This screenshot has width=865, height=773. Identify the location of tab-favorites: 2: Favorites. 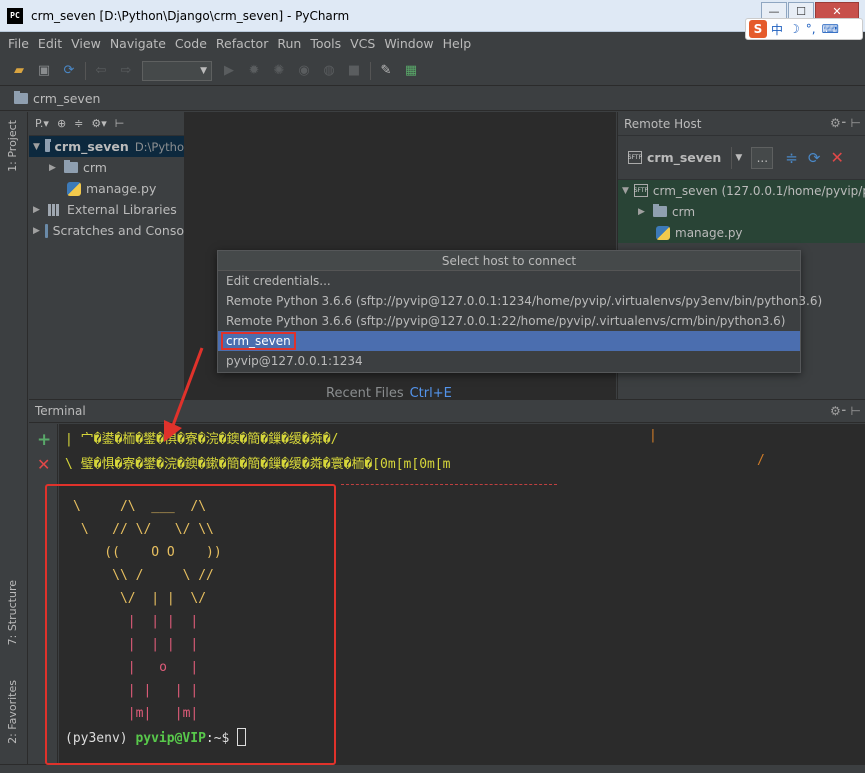
(12, 712).